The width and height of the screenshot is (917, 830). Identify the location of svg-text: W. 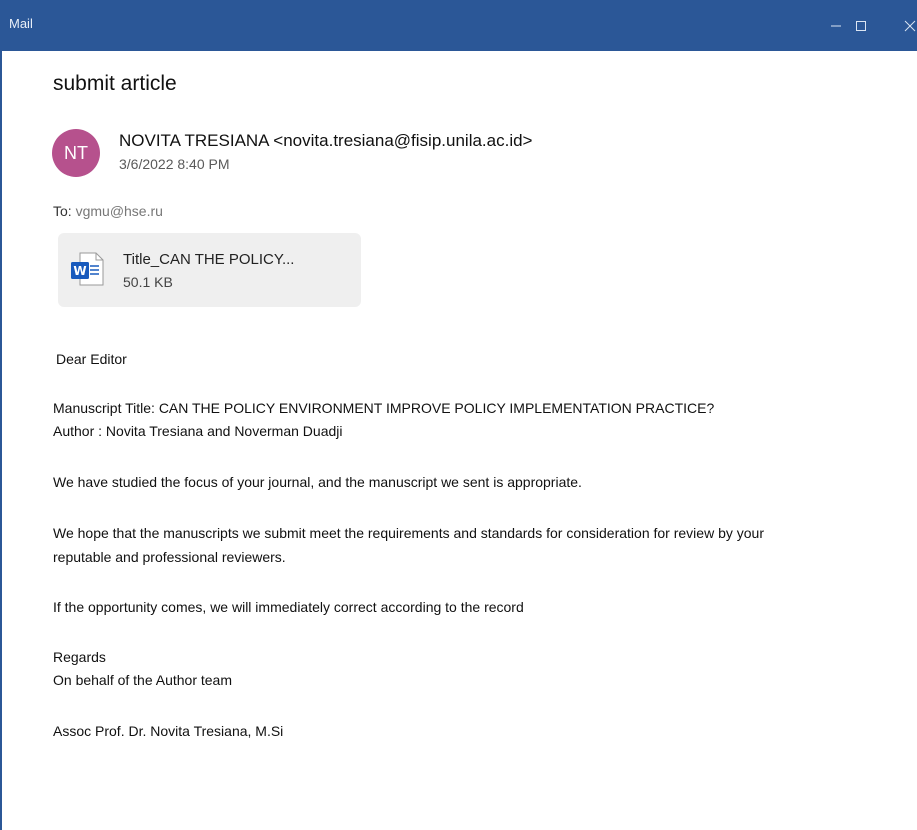
(79, 271).